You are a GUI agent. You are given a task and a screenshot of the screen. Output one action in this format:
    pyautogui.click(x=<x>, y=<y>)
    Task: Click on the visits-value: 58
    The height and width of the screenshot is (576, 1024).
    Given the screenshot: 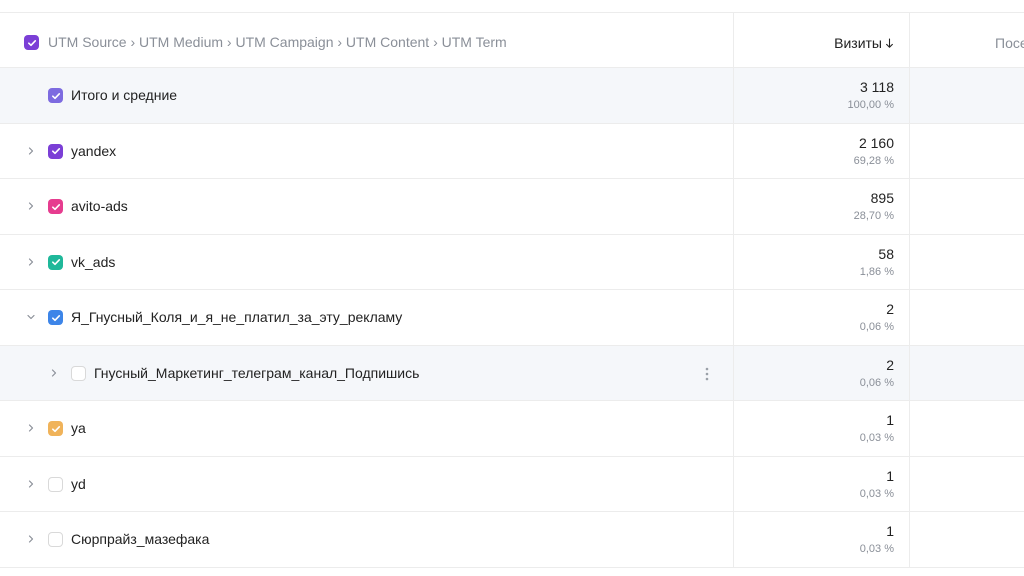 What is the action you would take?
    pyautogui.click(x=886, y=253)
    